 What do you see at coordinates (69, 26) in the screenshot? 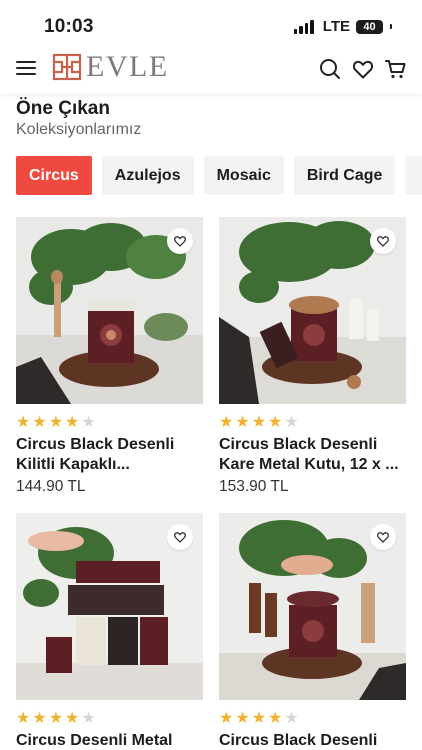
I see `status-time: 10:03` at bounding box center [69, 26].